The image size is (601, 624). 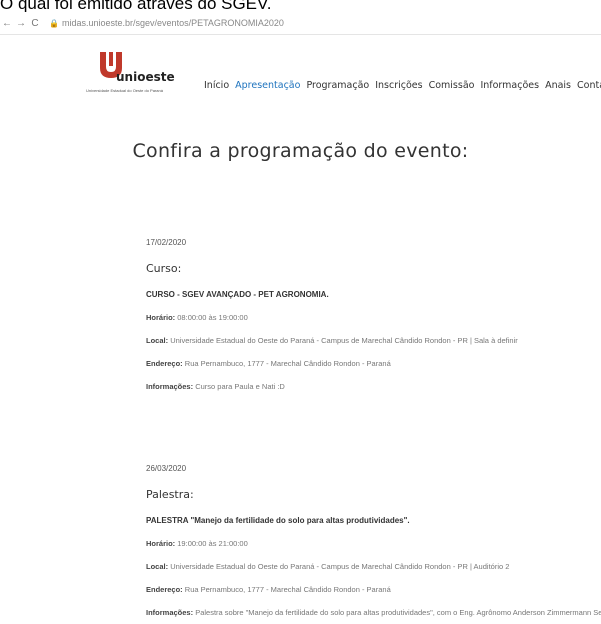 I want to click on back-arrow-icon: ←, so click(x=7, y=23).